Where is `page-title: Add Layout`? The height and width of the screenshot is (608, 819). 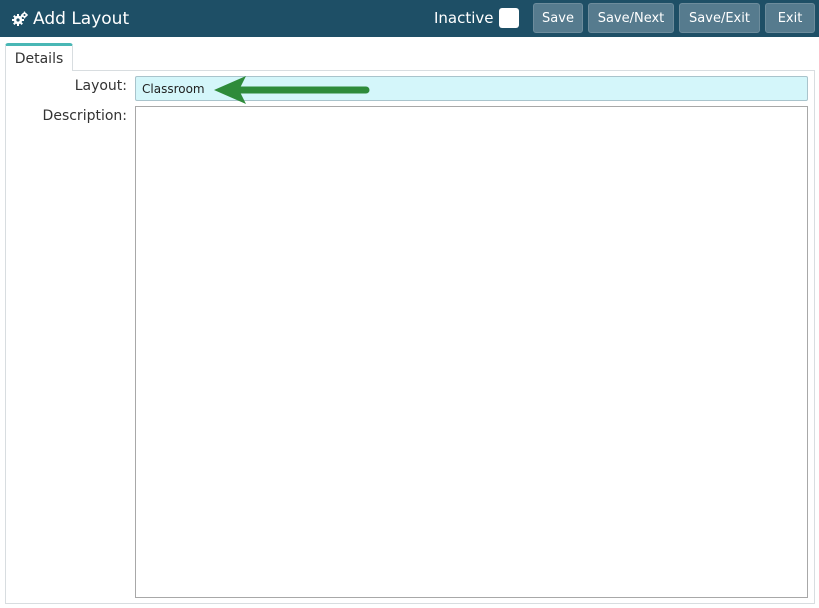 page-title: Add Layout is located at coordinates (70, 18).